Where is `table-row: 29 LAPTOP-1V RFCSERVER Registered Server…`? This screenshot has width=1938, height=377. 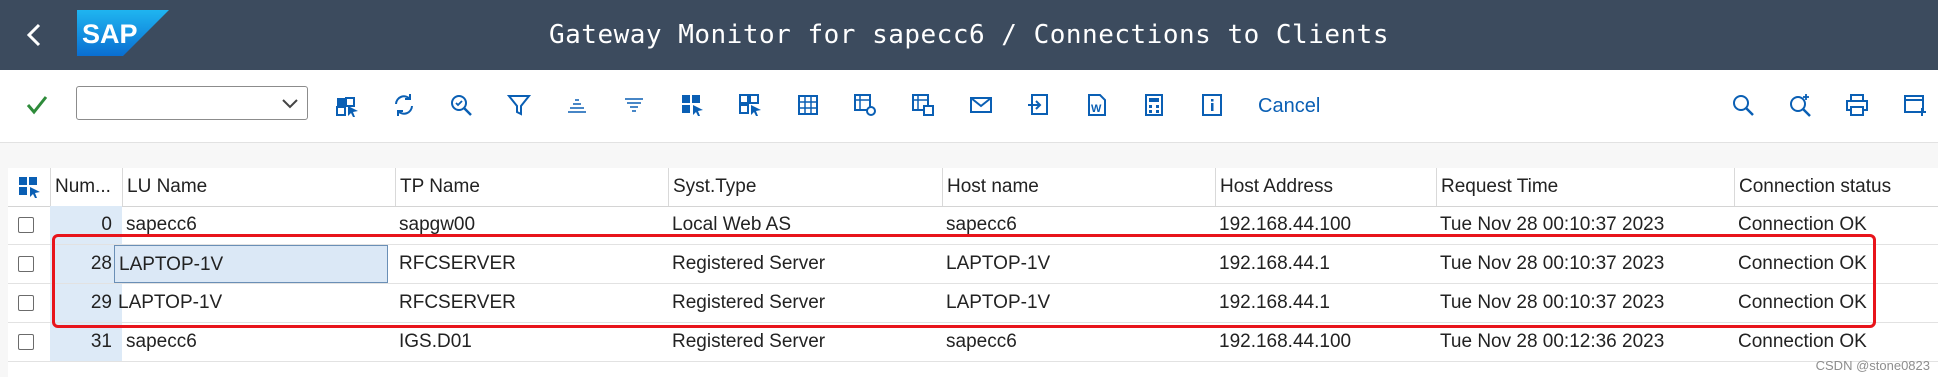
table-row: 29 LAPTOP-1V RFCSERVER Registered Server… is located at coordinates (973, 303).